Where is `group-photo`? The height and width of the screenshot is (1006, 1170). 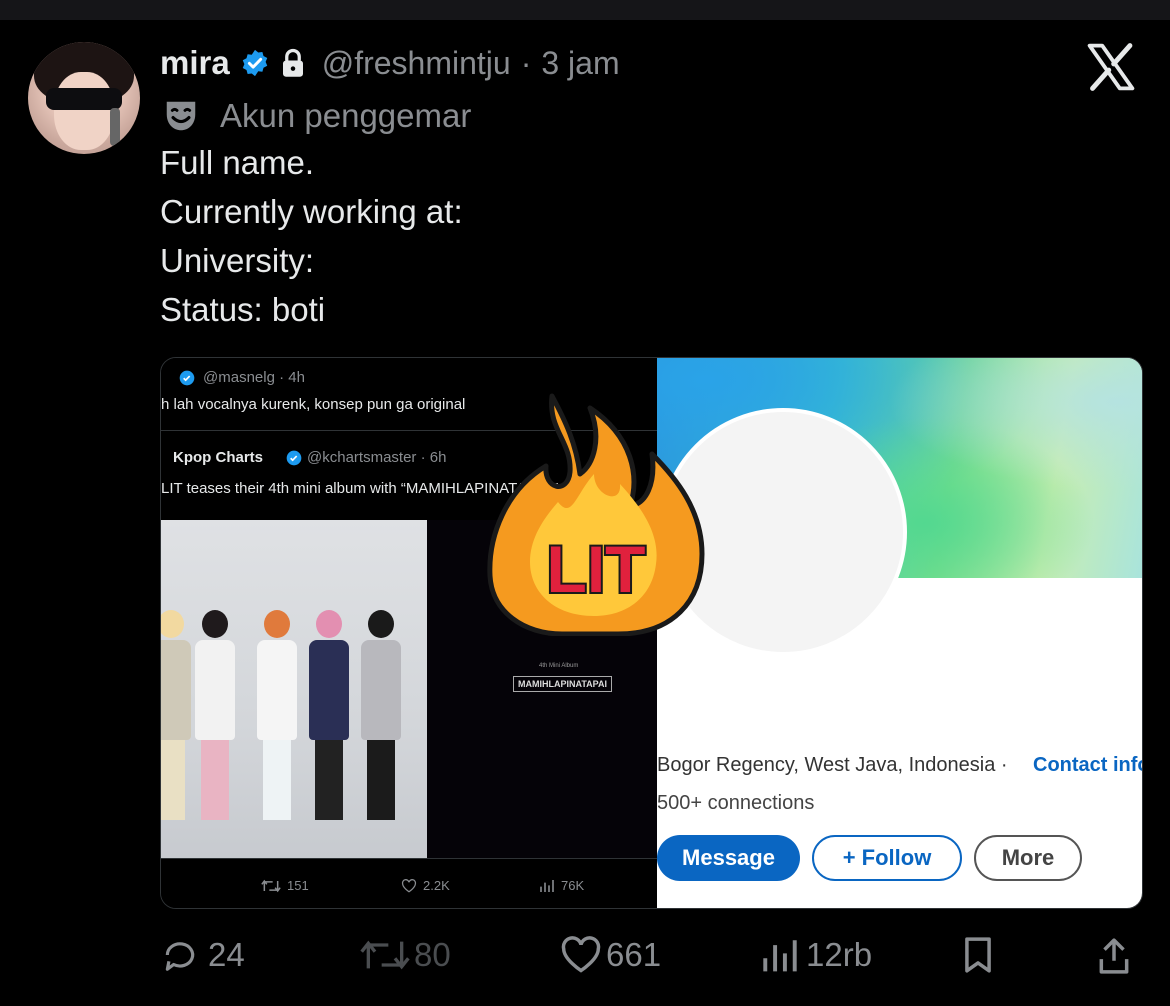
group-photo is located at coordinates (294, 689).